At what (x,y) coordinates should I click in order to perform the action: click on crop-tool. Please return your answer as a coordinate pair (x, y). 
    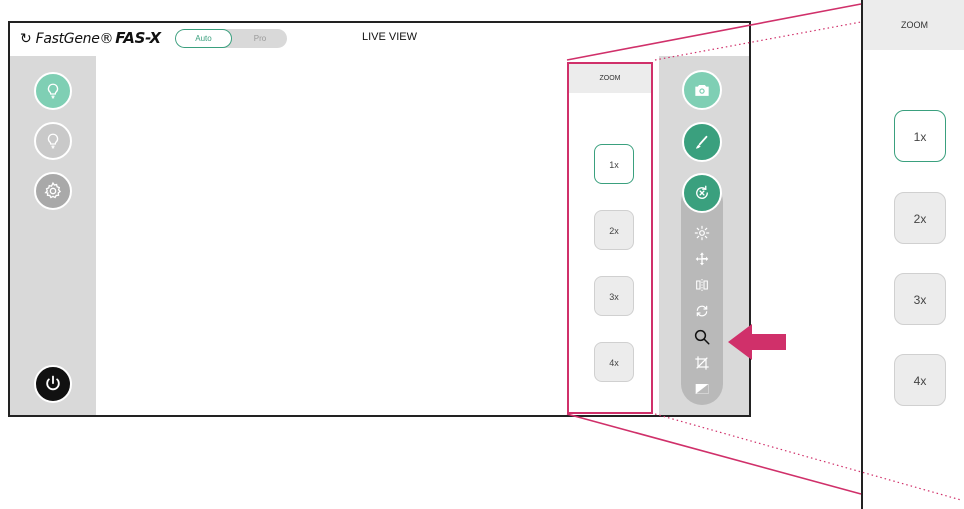
    Looking at the image, I should click on (702, 363).